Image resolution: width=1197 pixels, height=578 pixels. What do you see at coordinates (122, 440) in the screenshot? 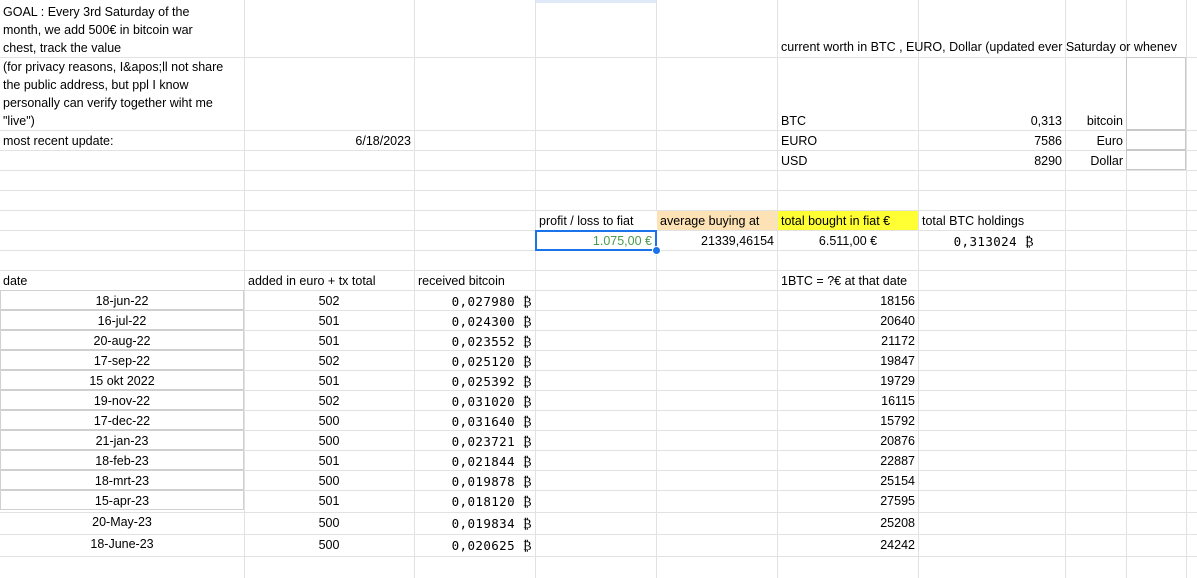
I see `date-cell: 21-jan-23` at bounding box center [122, 440].